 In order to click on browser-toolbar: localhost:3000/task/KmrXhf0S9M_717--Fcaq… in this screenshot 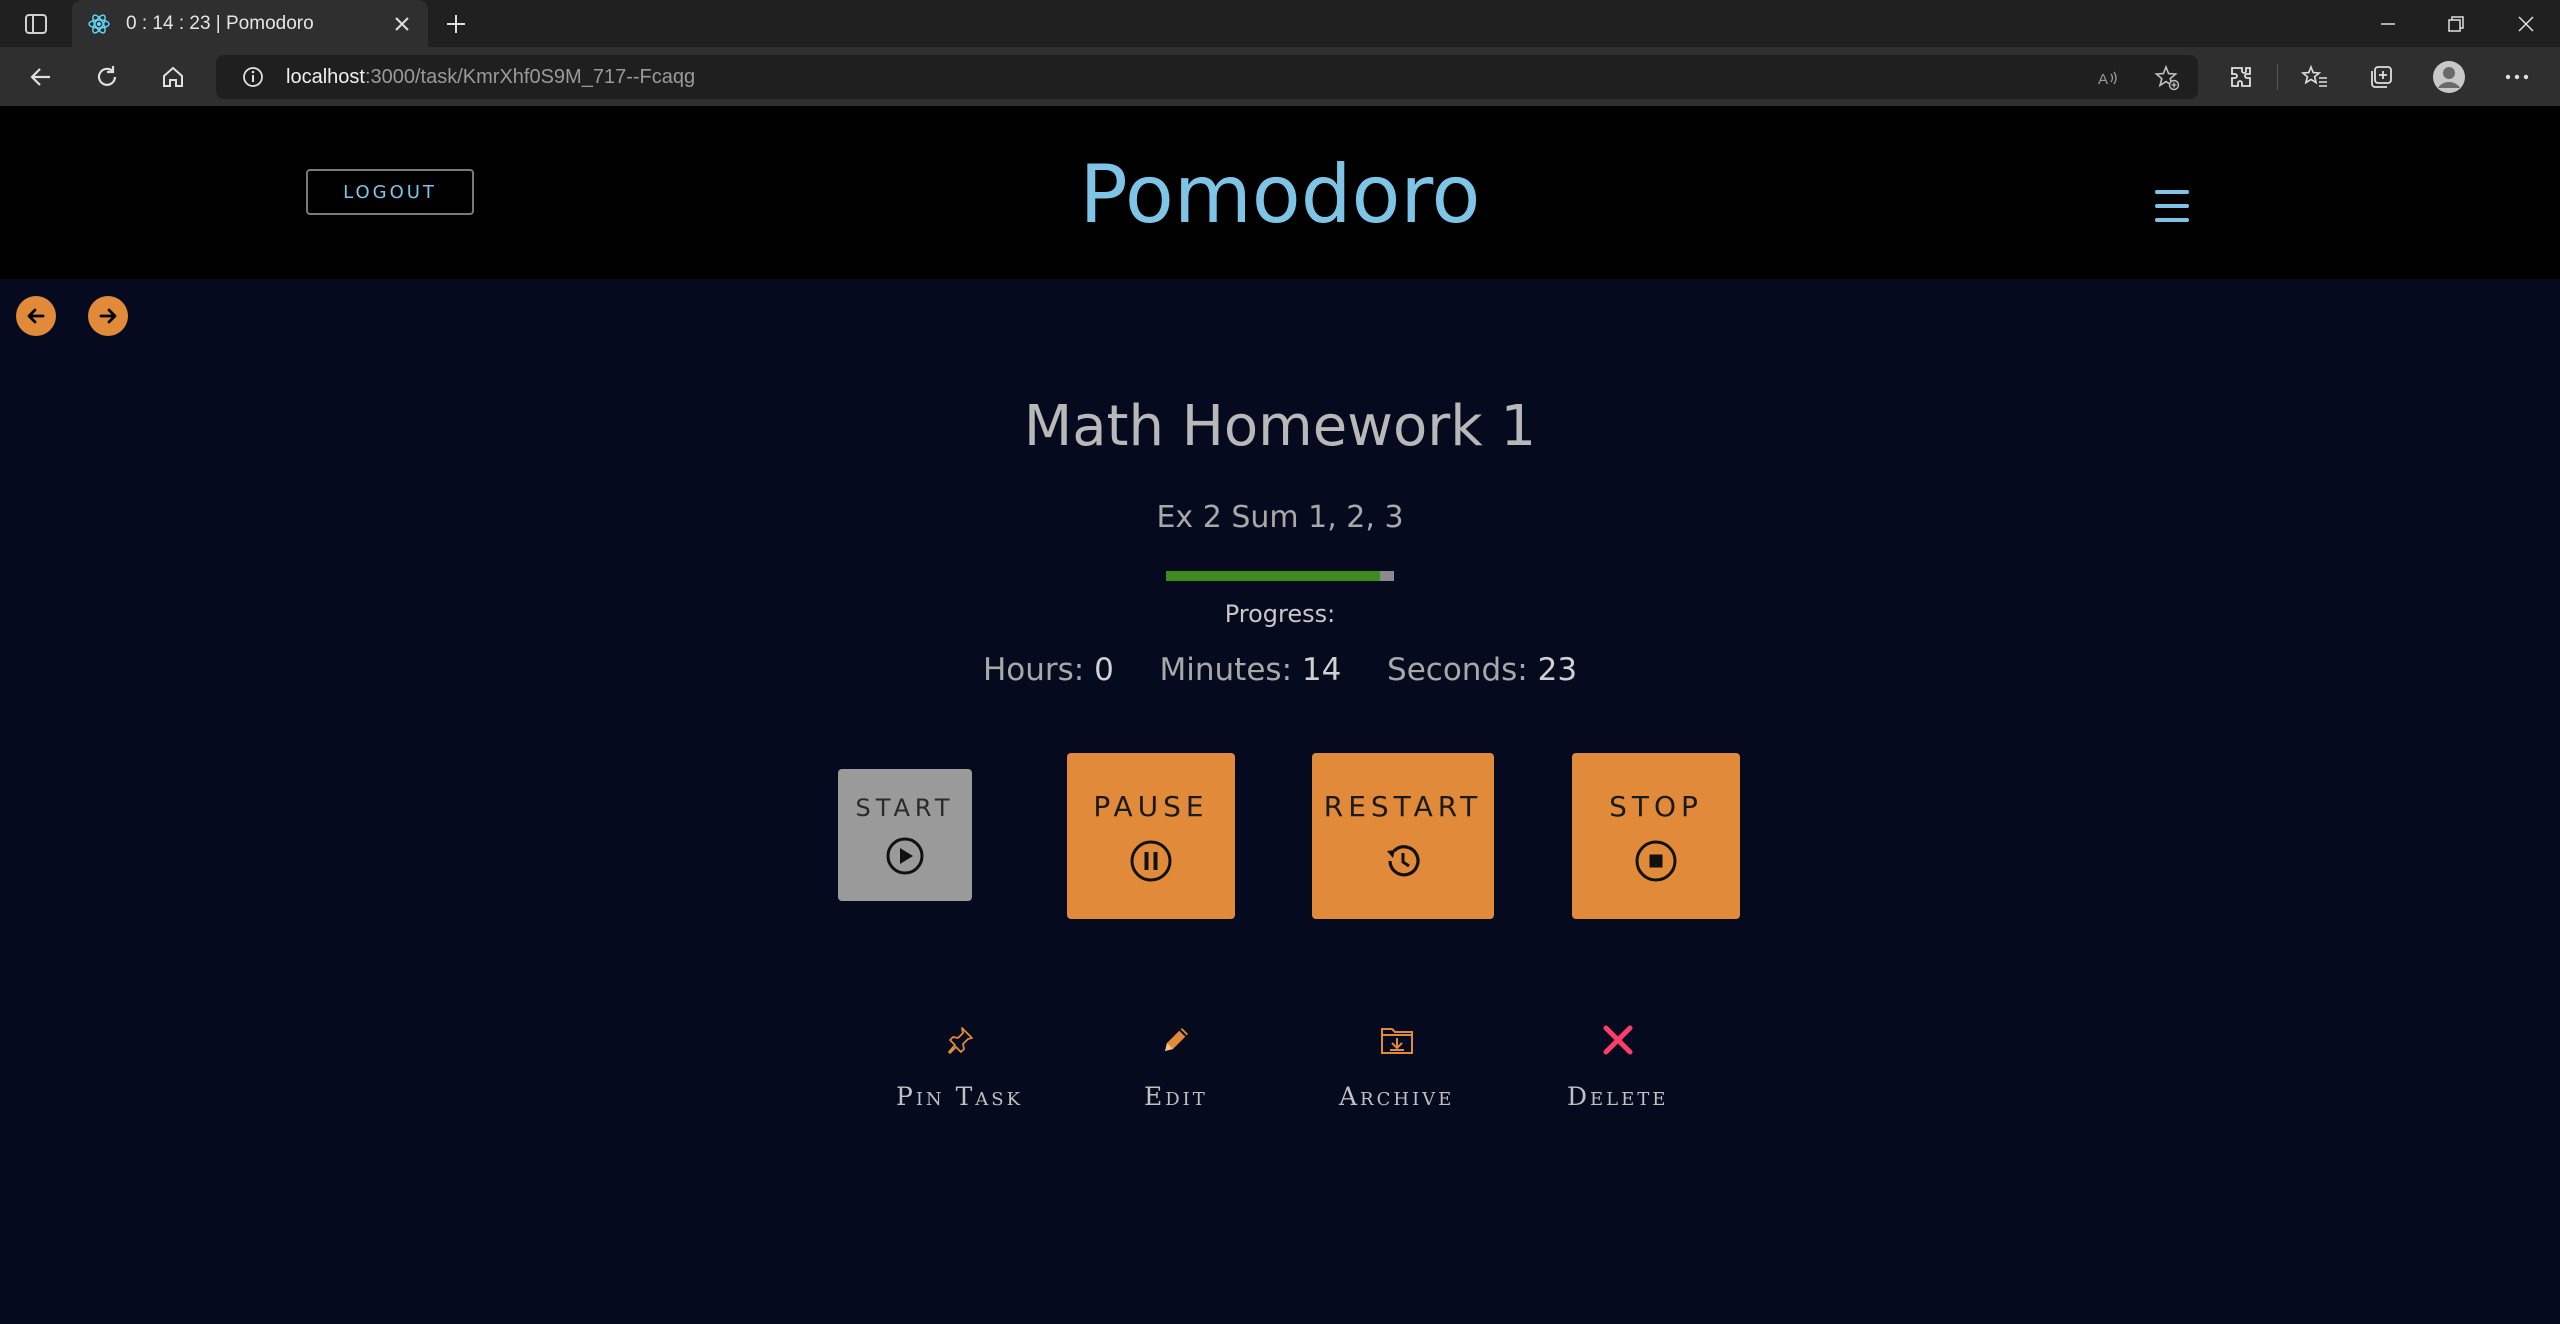, I will do `click(1280, 76)`.